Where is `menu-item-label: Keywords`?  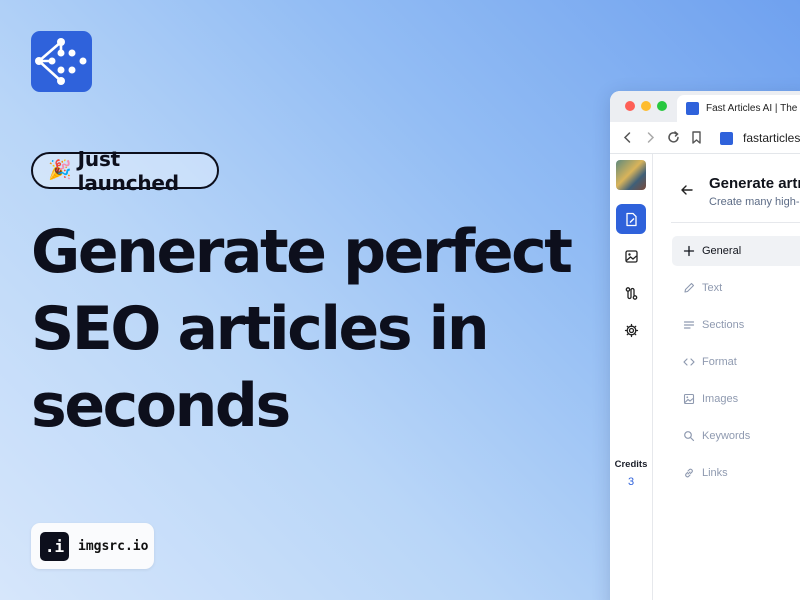
menu-item-label: Keywords is located at coordinates (726, 436).